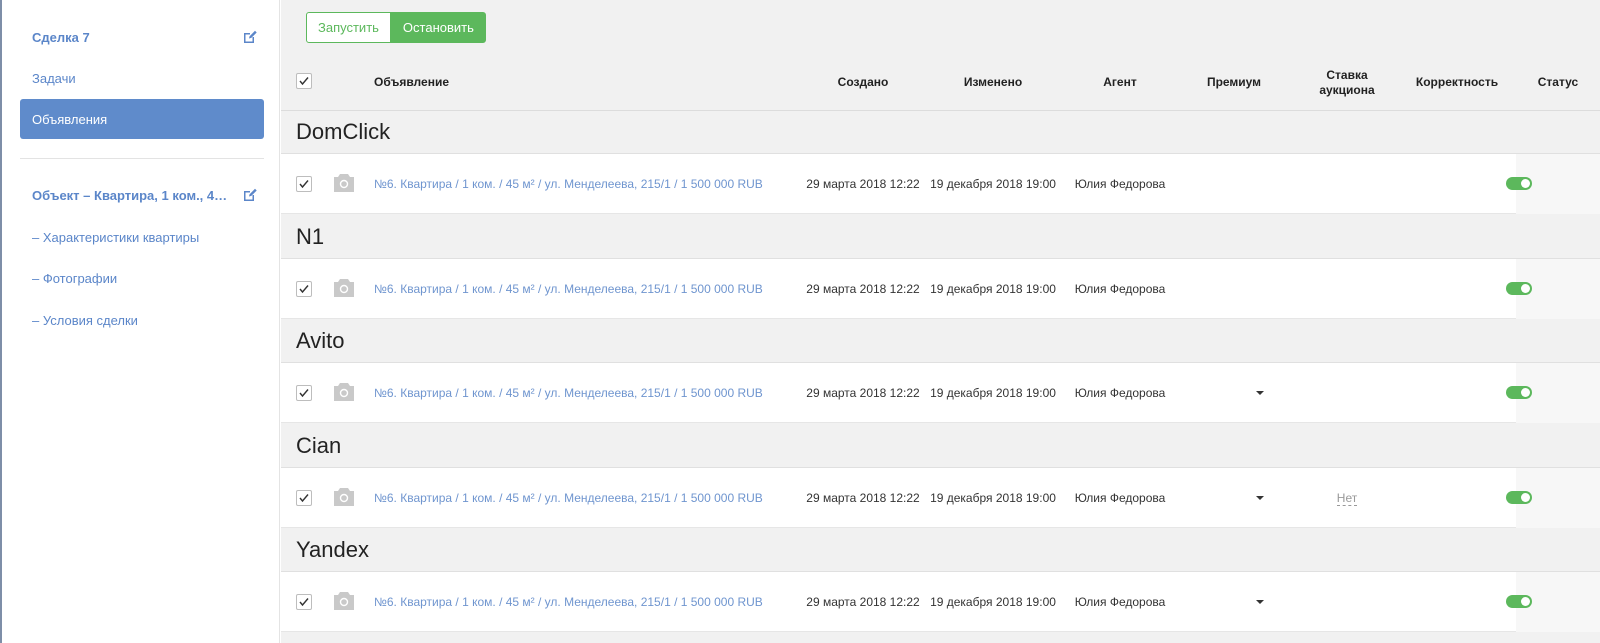  What do you see at coordinates (993, 82) in the screenshot?
I see `column-header-modified: Изменено` at bounding box center [993, 82].